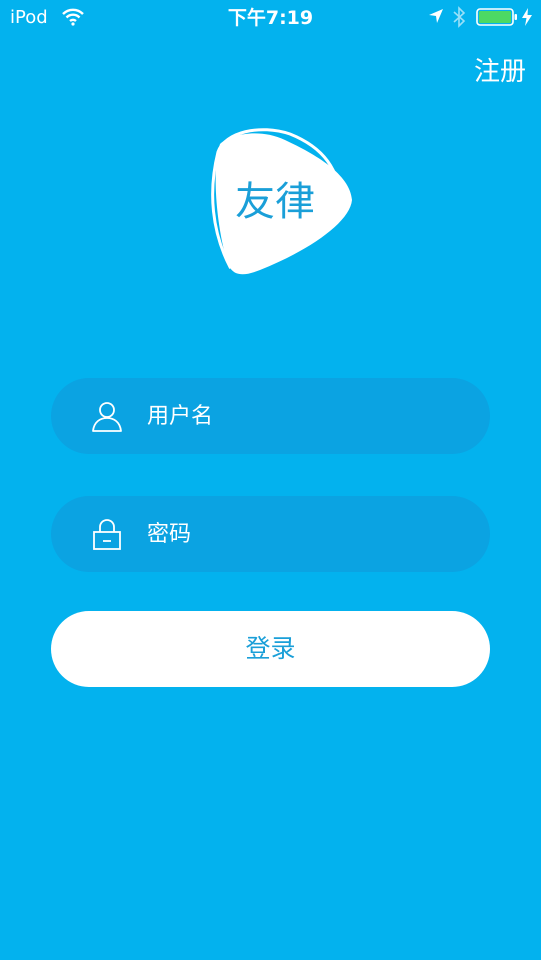  I want to click on password-field, so click(270, 534).